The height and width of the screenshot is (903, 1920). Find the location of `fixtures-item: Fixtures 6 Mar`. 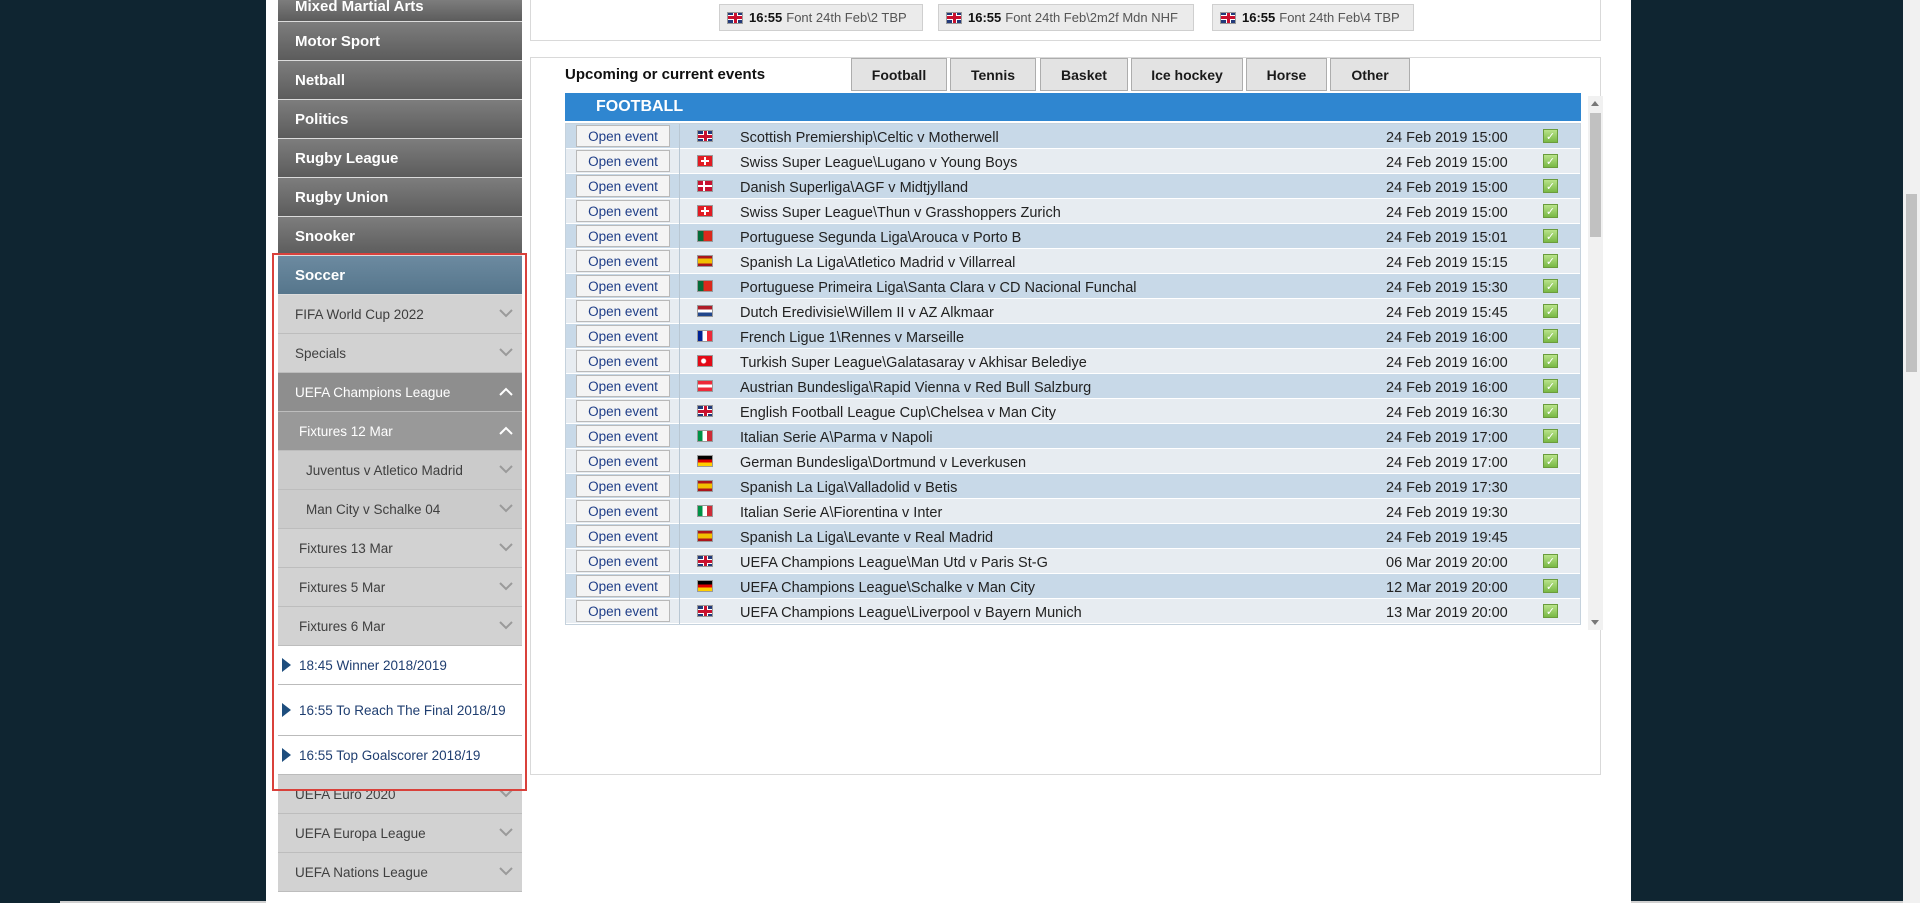

fixtures-item: Fixtures 6 Mar is located at coordinates (400, 626).